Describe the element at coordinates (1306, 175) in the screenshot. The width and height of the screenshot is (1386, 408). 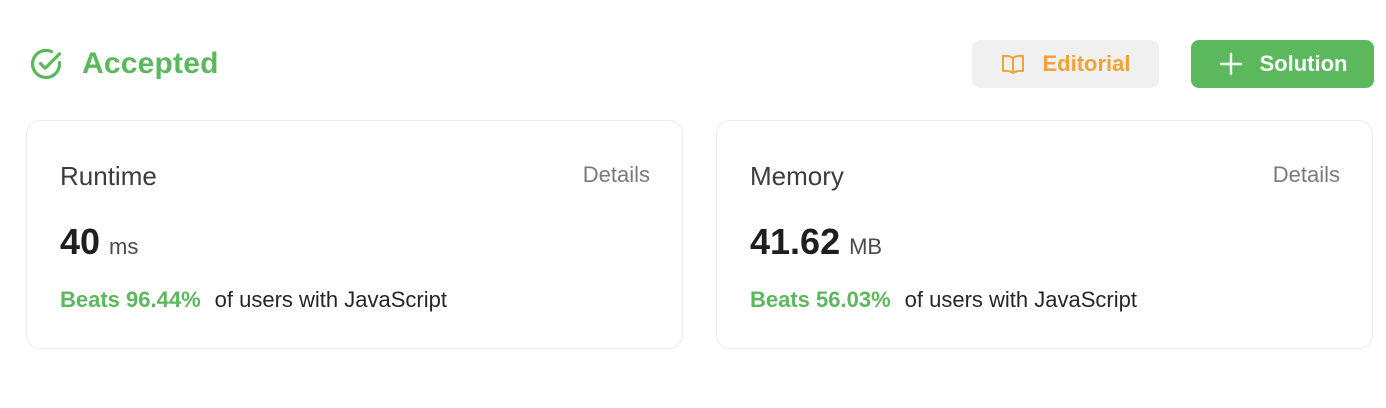
I see `memory-details-link: Details` at that location.